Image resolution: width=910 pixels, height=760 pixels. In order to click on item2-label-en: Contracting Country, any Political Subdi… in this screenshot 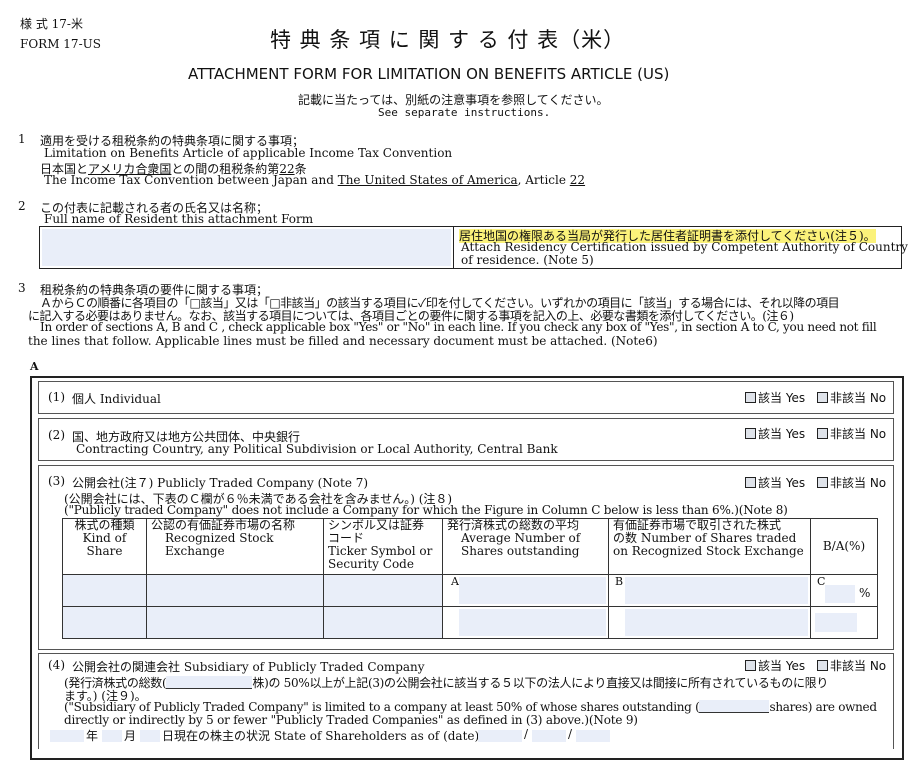, I will do `click(317, 449)`.